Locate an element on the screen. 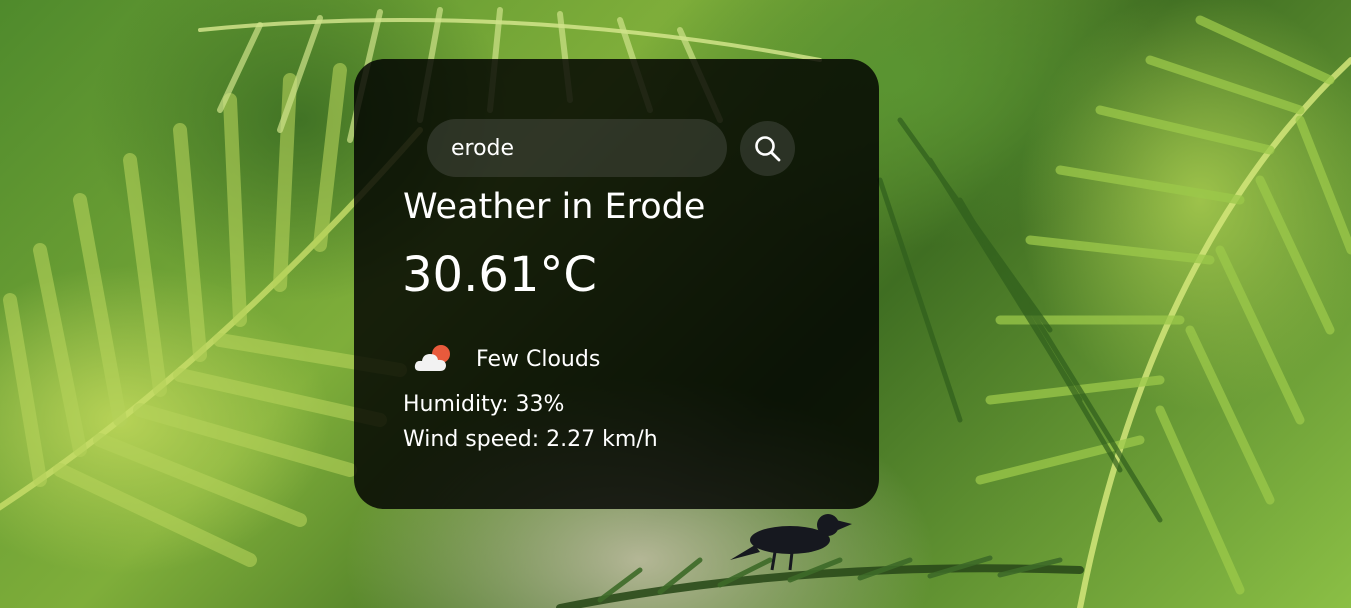 The image size is (1351, 608). search-bar is located at coordinates (612, 148).